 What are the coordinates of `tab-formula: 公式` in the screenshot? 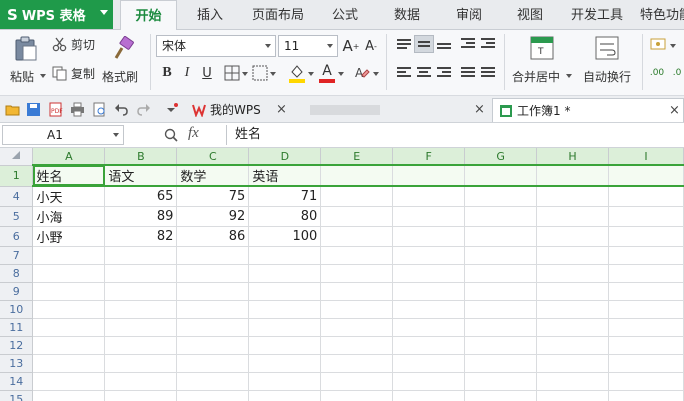 It's located at (345, 15).